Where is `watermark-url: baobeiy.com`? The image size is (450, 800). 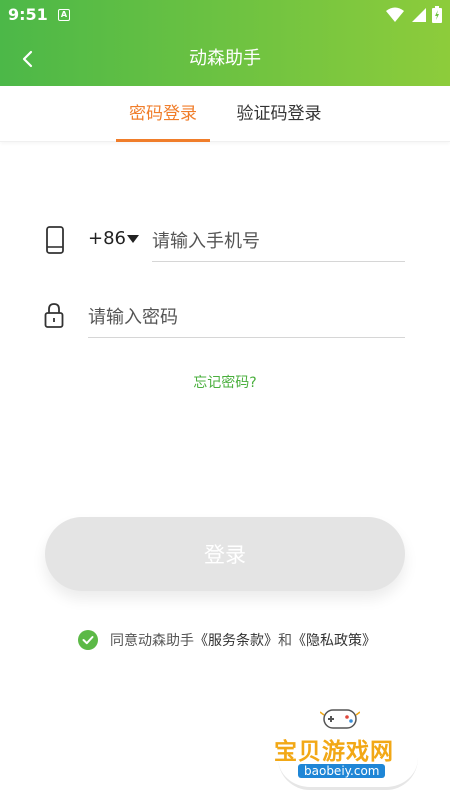 watermark-url: baobeiy.com is located at coordinates (342, 771).